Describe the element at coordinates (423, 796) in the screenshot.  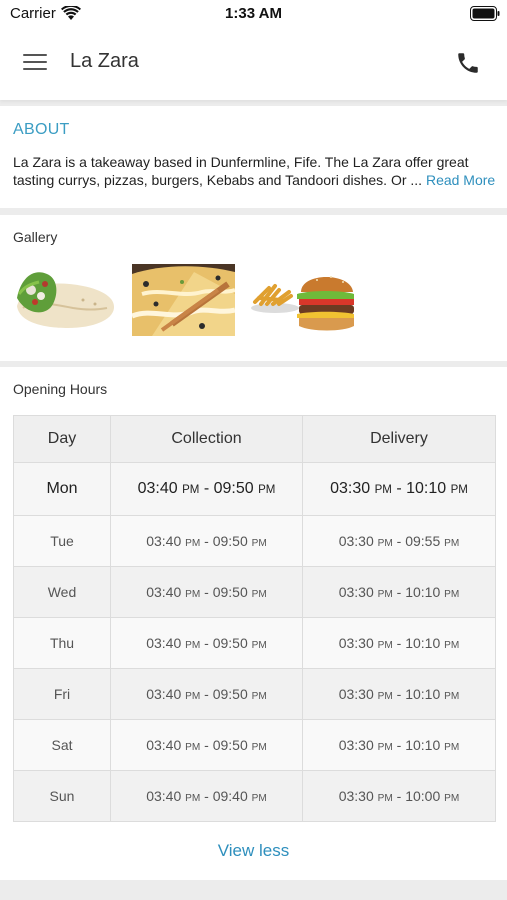
I see `time-value: 10:00` at that location.